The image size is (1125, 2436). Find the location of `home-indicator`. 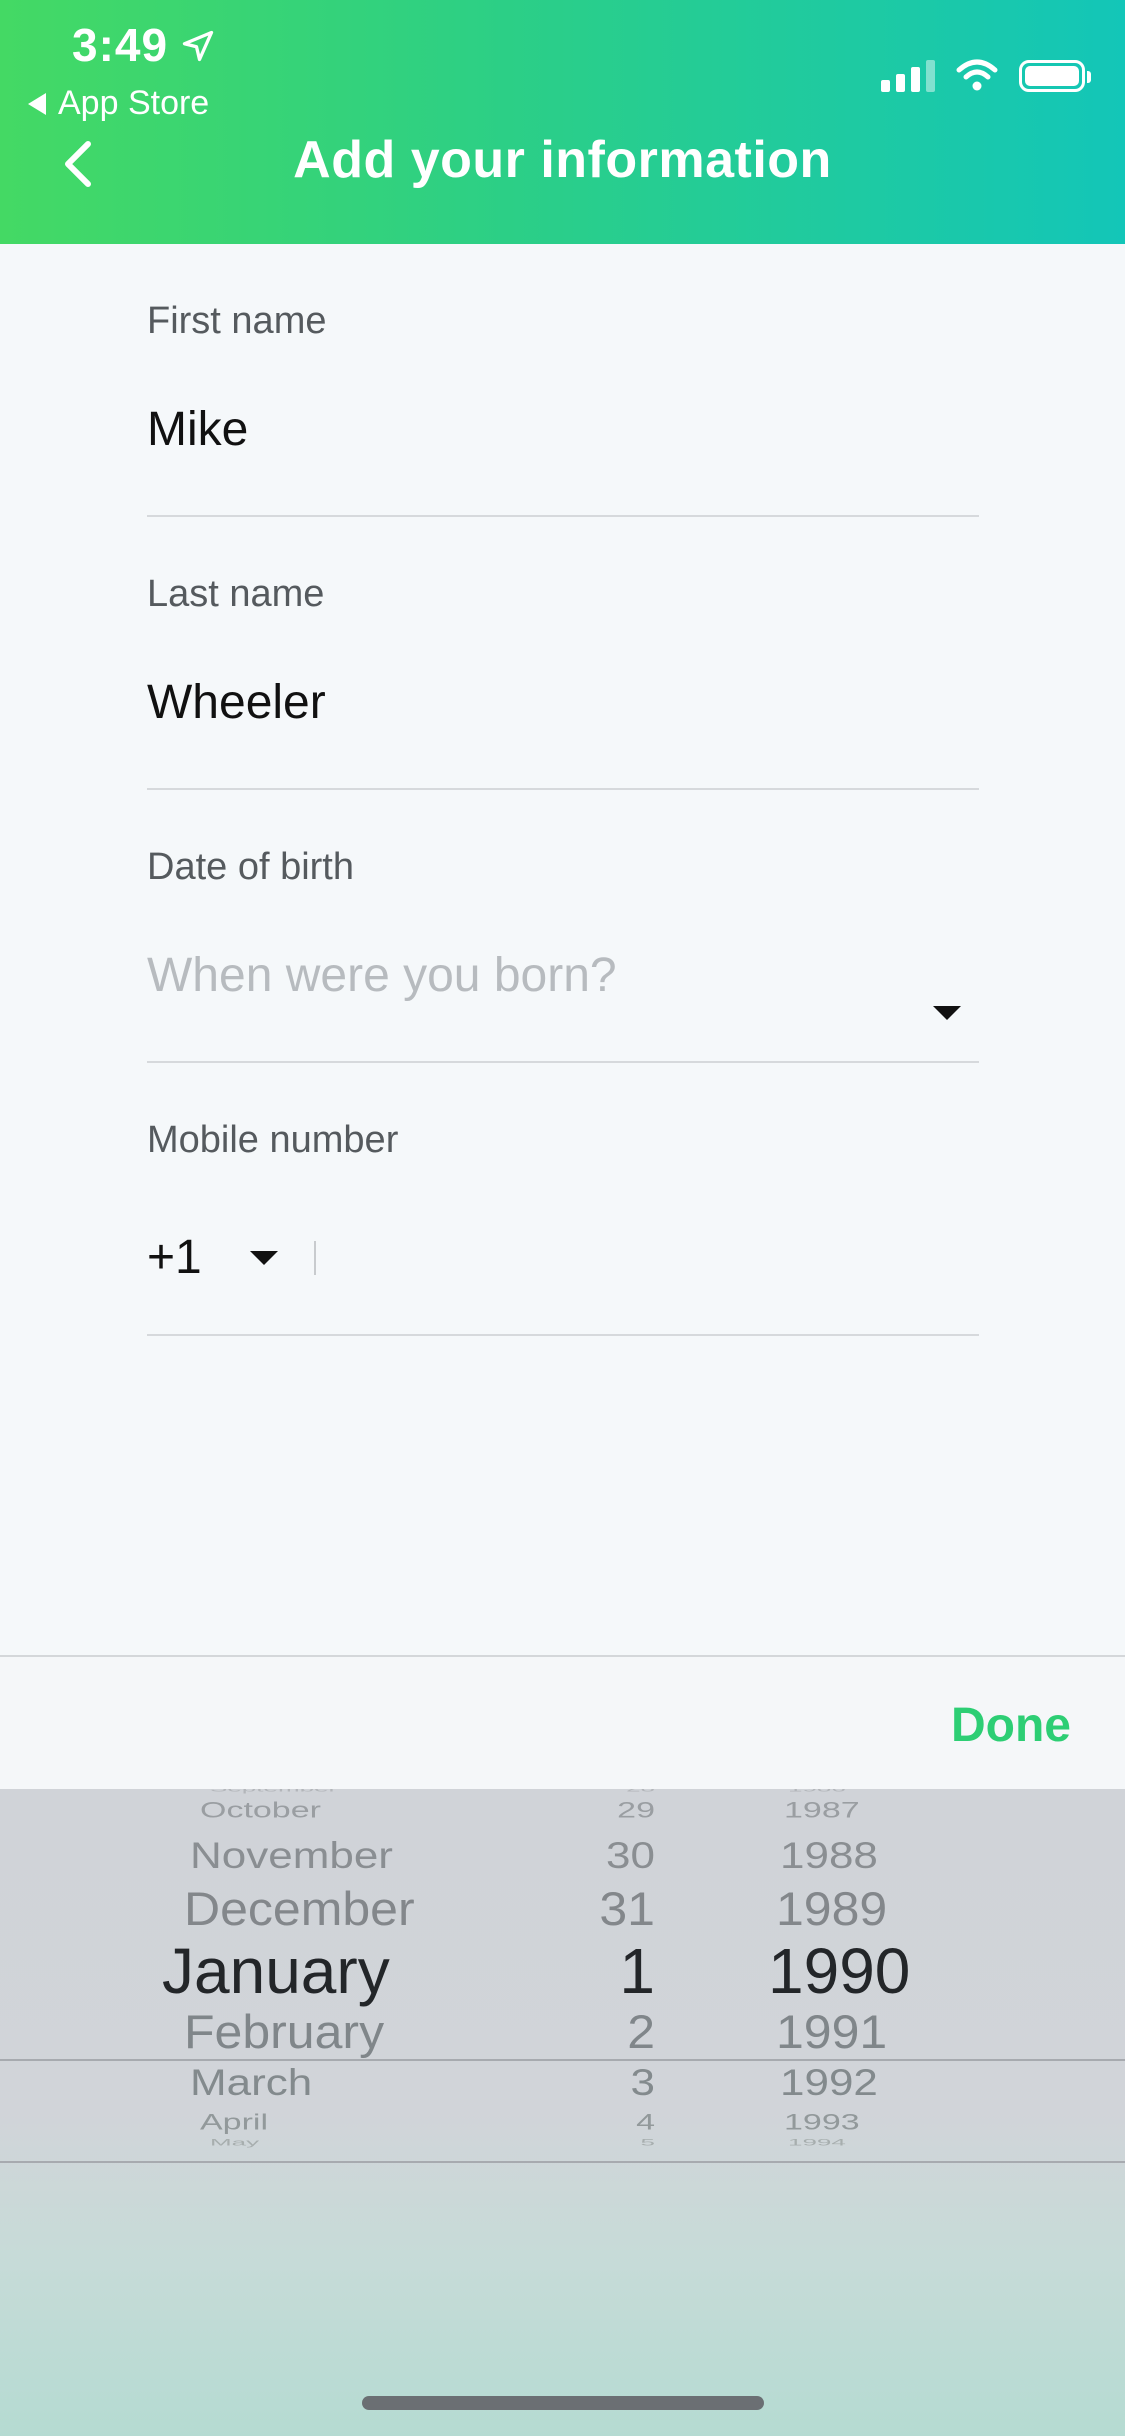

home-indicator is located at coordinates (563, 2403).